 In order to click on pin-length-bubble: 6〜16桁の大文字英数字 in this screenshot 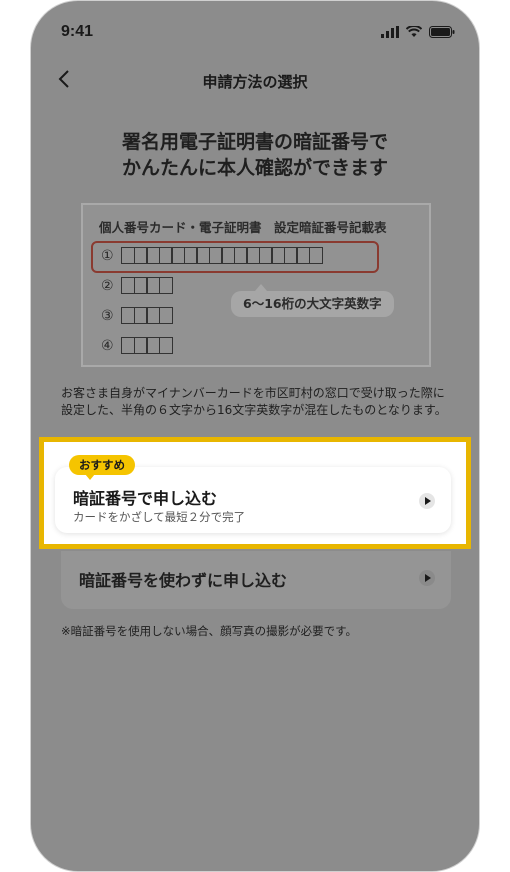, I will do `click(312, 300)`.